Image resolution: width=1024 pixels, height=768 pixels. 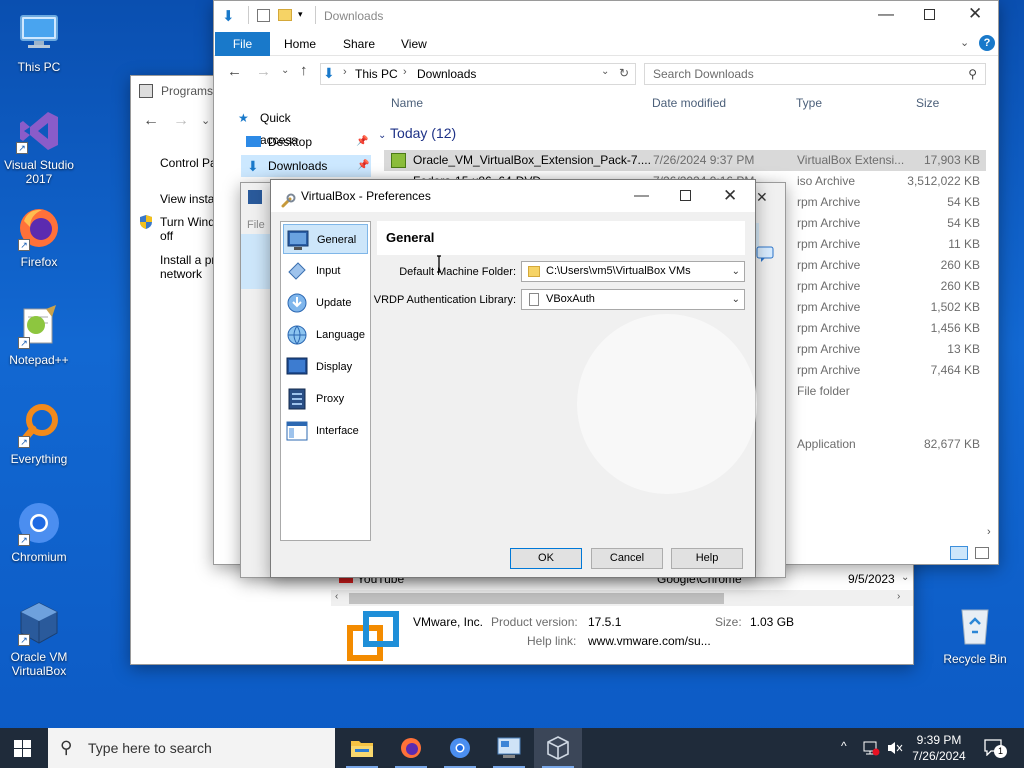 What do you see at coordinates (304, 70) in the screenshot?
I see `up-arrow-icon: ↑` at bounding box center [304, 70].